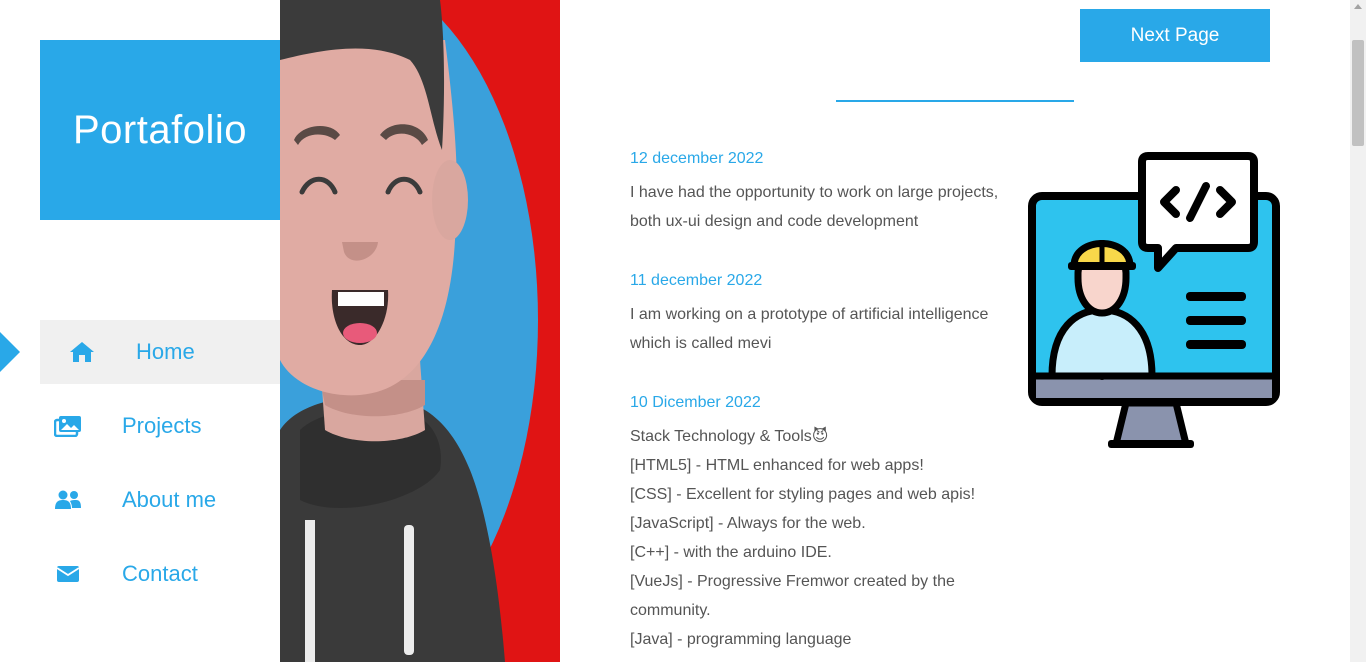 The width and height of the screenshot is (1366, 662). What do you see at coordinates (741, 639) in the screenshot?
I see `stack-item: [Java] - programming language` at bounding box center [741, 639].